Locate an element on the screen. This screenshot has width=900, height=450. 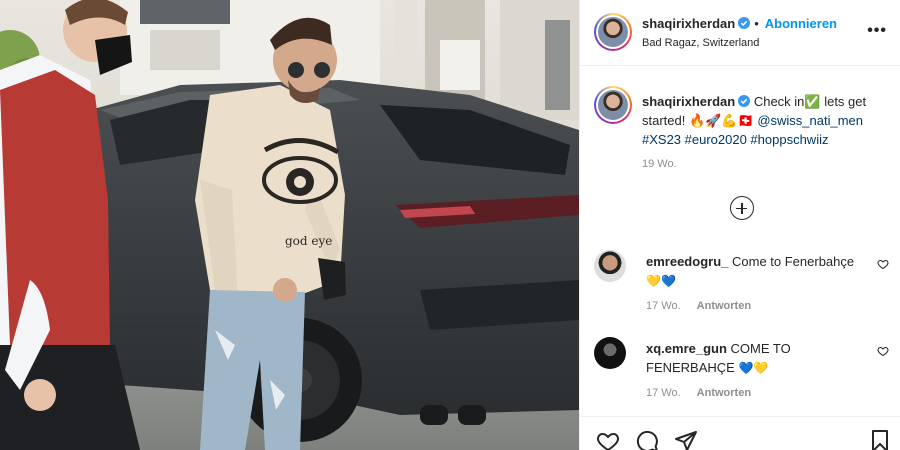
author-avatar is located at coordinates (613, 32).